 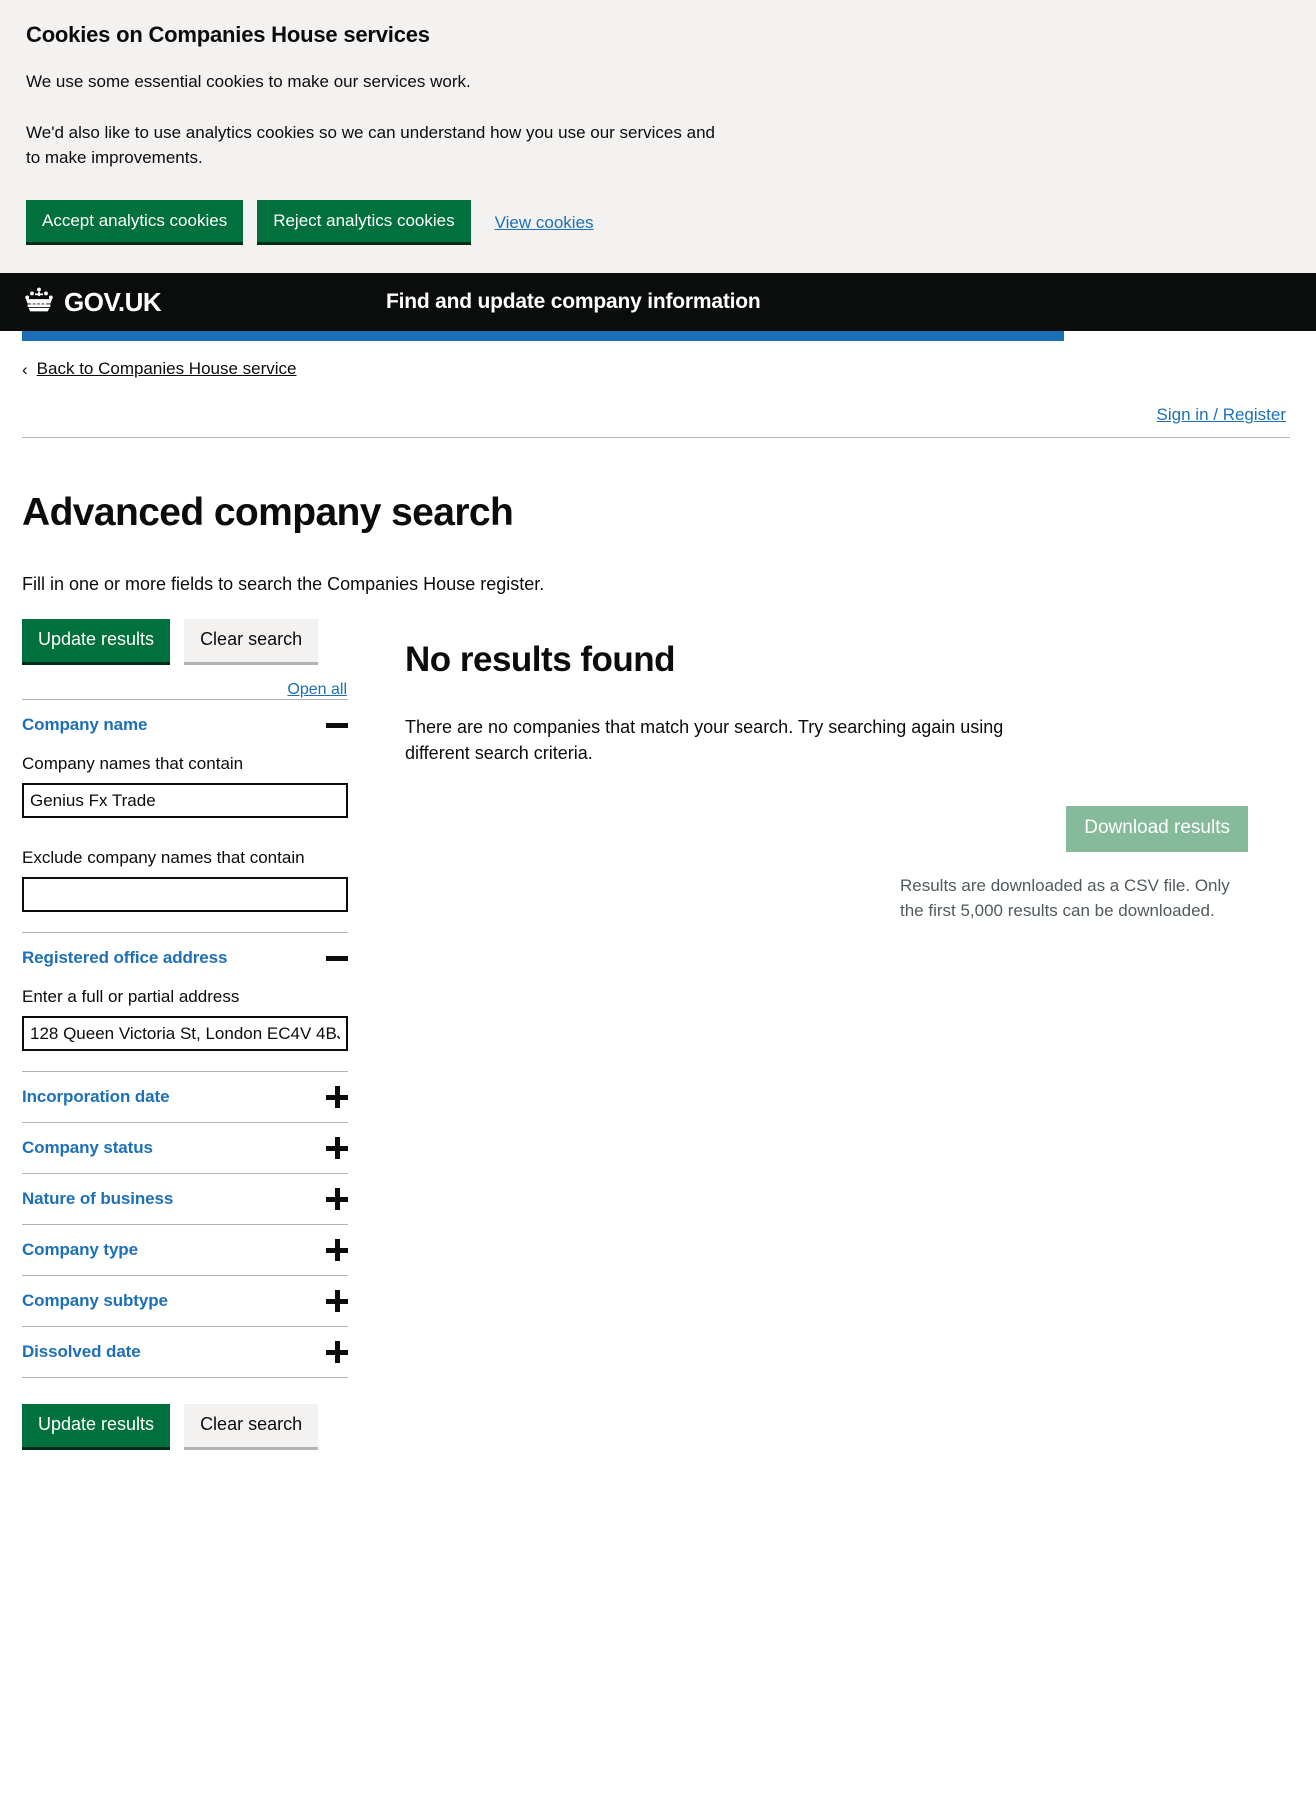 I want to click on filter-section-title: Company status, so click(x=87, y=1148).